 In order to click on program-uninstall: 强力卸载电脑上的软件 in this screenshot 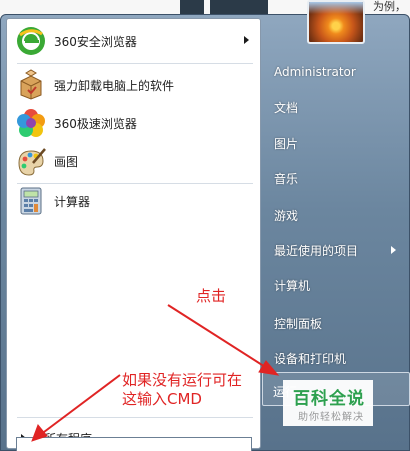, I will do `click(134, 85)`.